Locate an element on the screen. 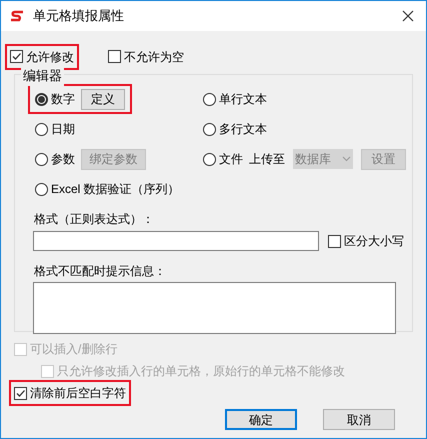  chevron-down-icon is located at coordinates (346, 159).